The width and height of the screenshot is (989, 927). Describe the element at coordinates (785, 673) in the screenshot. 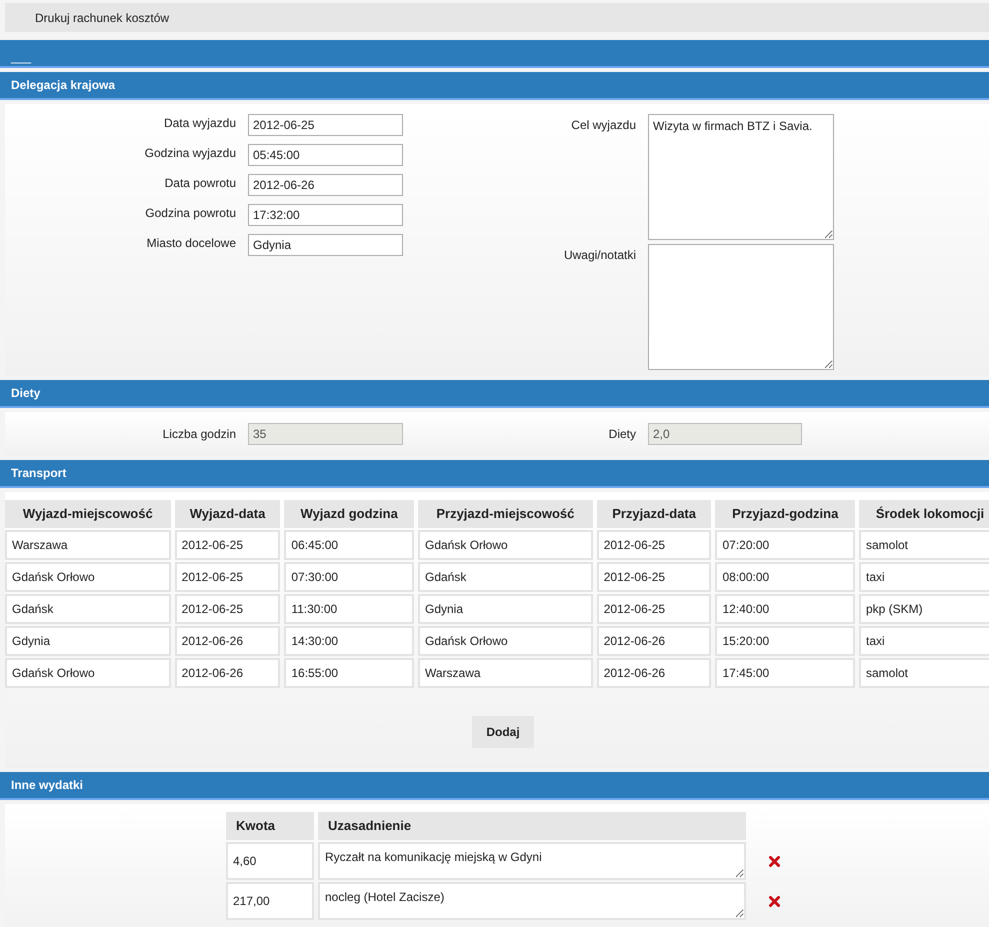

I see `table-cell: 17:45:00` at that location.